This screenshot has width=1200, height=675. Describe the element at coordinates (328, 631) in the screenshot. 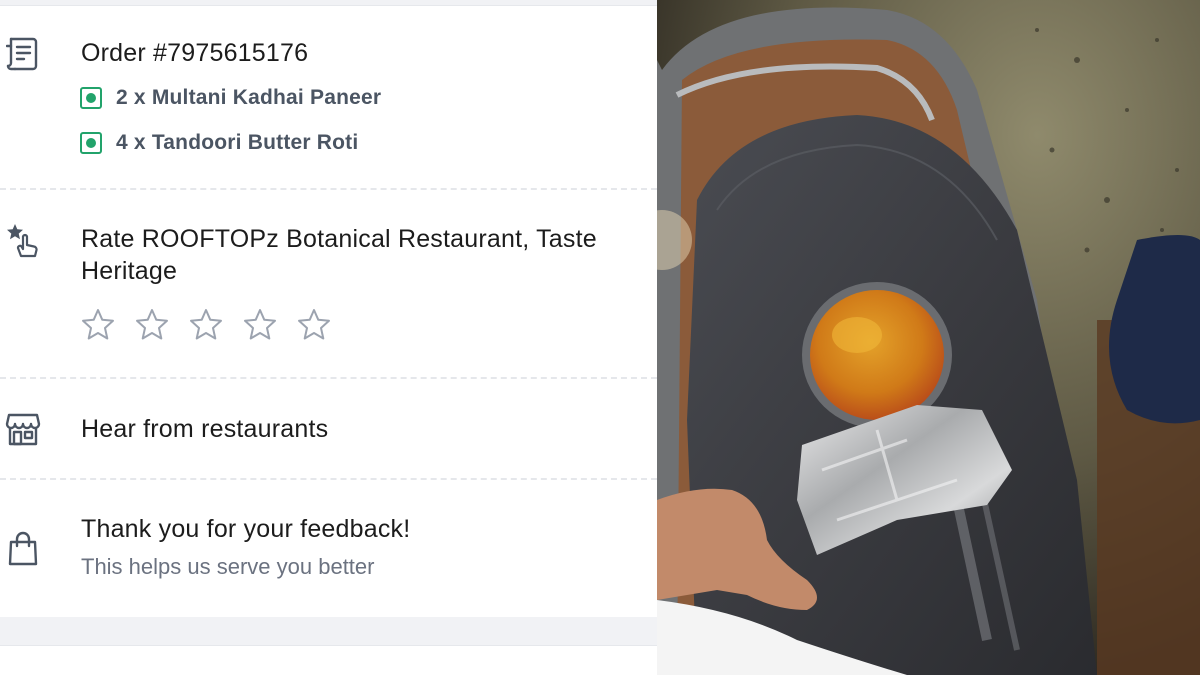

I see `section-gap` at that location.